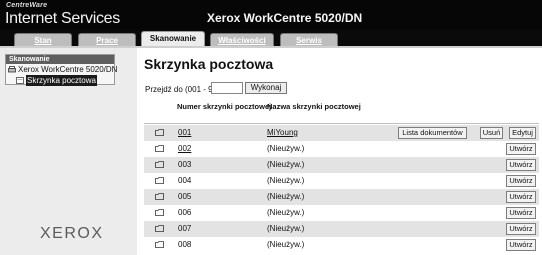 This screenshot has width=542, height=255. What do you see at coordinates (491, 133) in the screenshot?
I see `delete-button: Usuń` at bounding box center [491, 133].